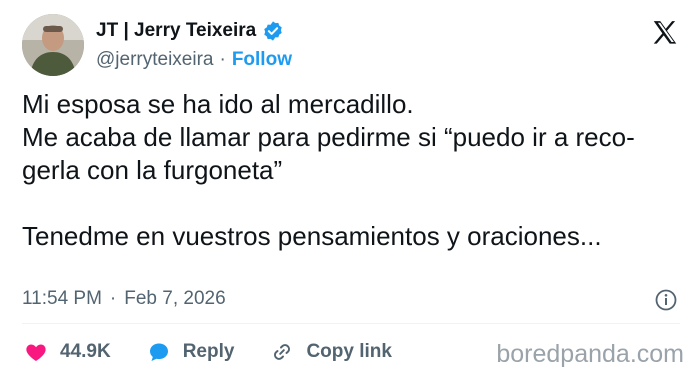  Describe the element at coordinates (282, 352) in the screenshot. I see `link-icon` at that location.